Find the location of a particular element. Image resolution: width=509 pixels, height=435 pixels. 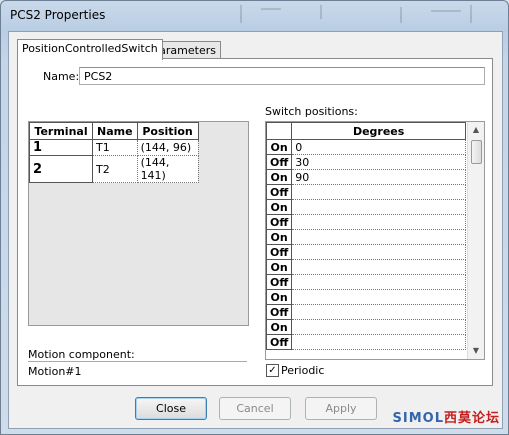

terminal-name: T1 is located at coordinates (115, 147).